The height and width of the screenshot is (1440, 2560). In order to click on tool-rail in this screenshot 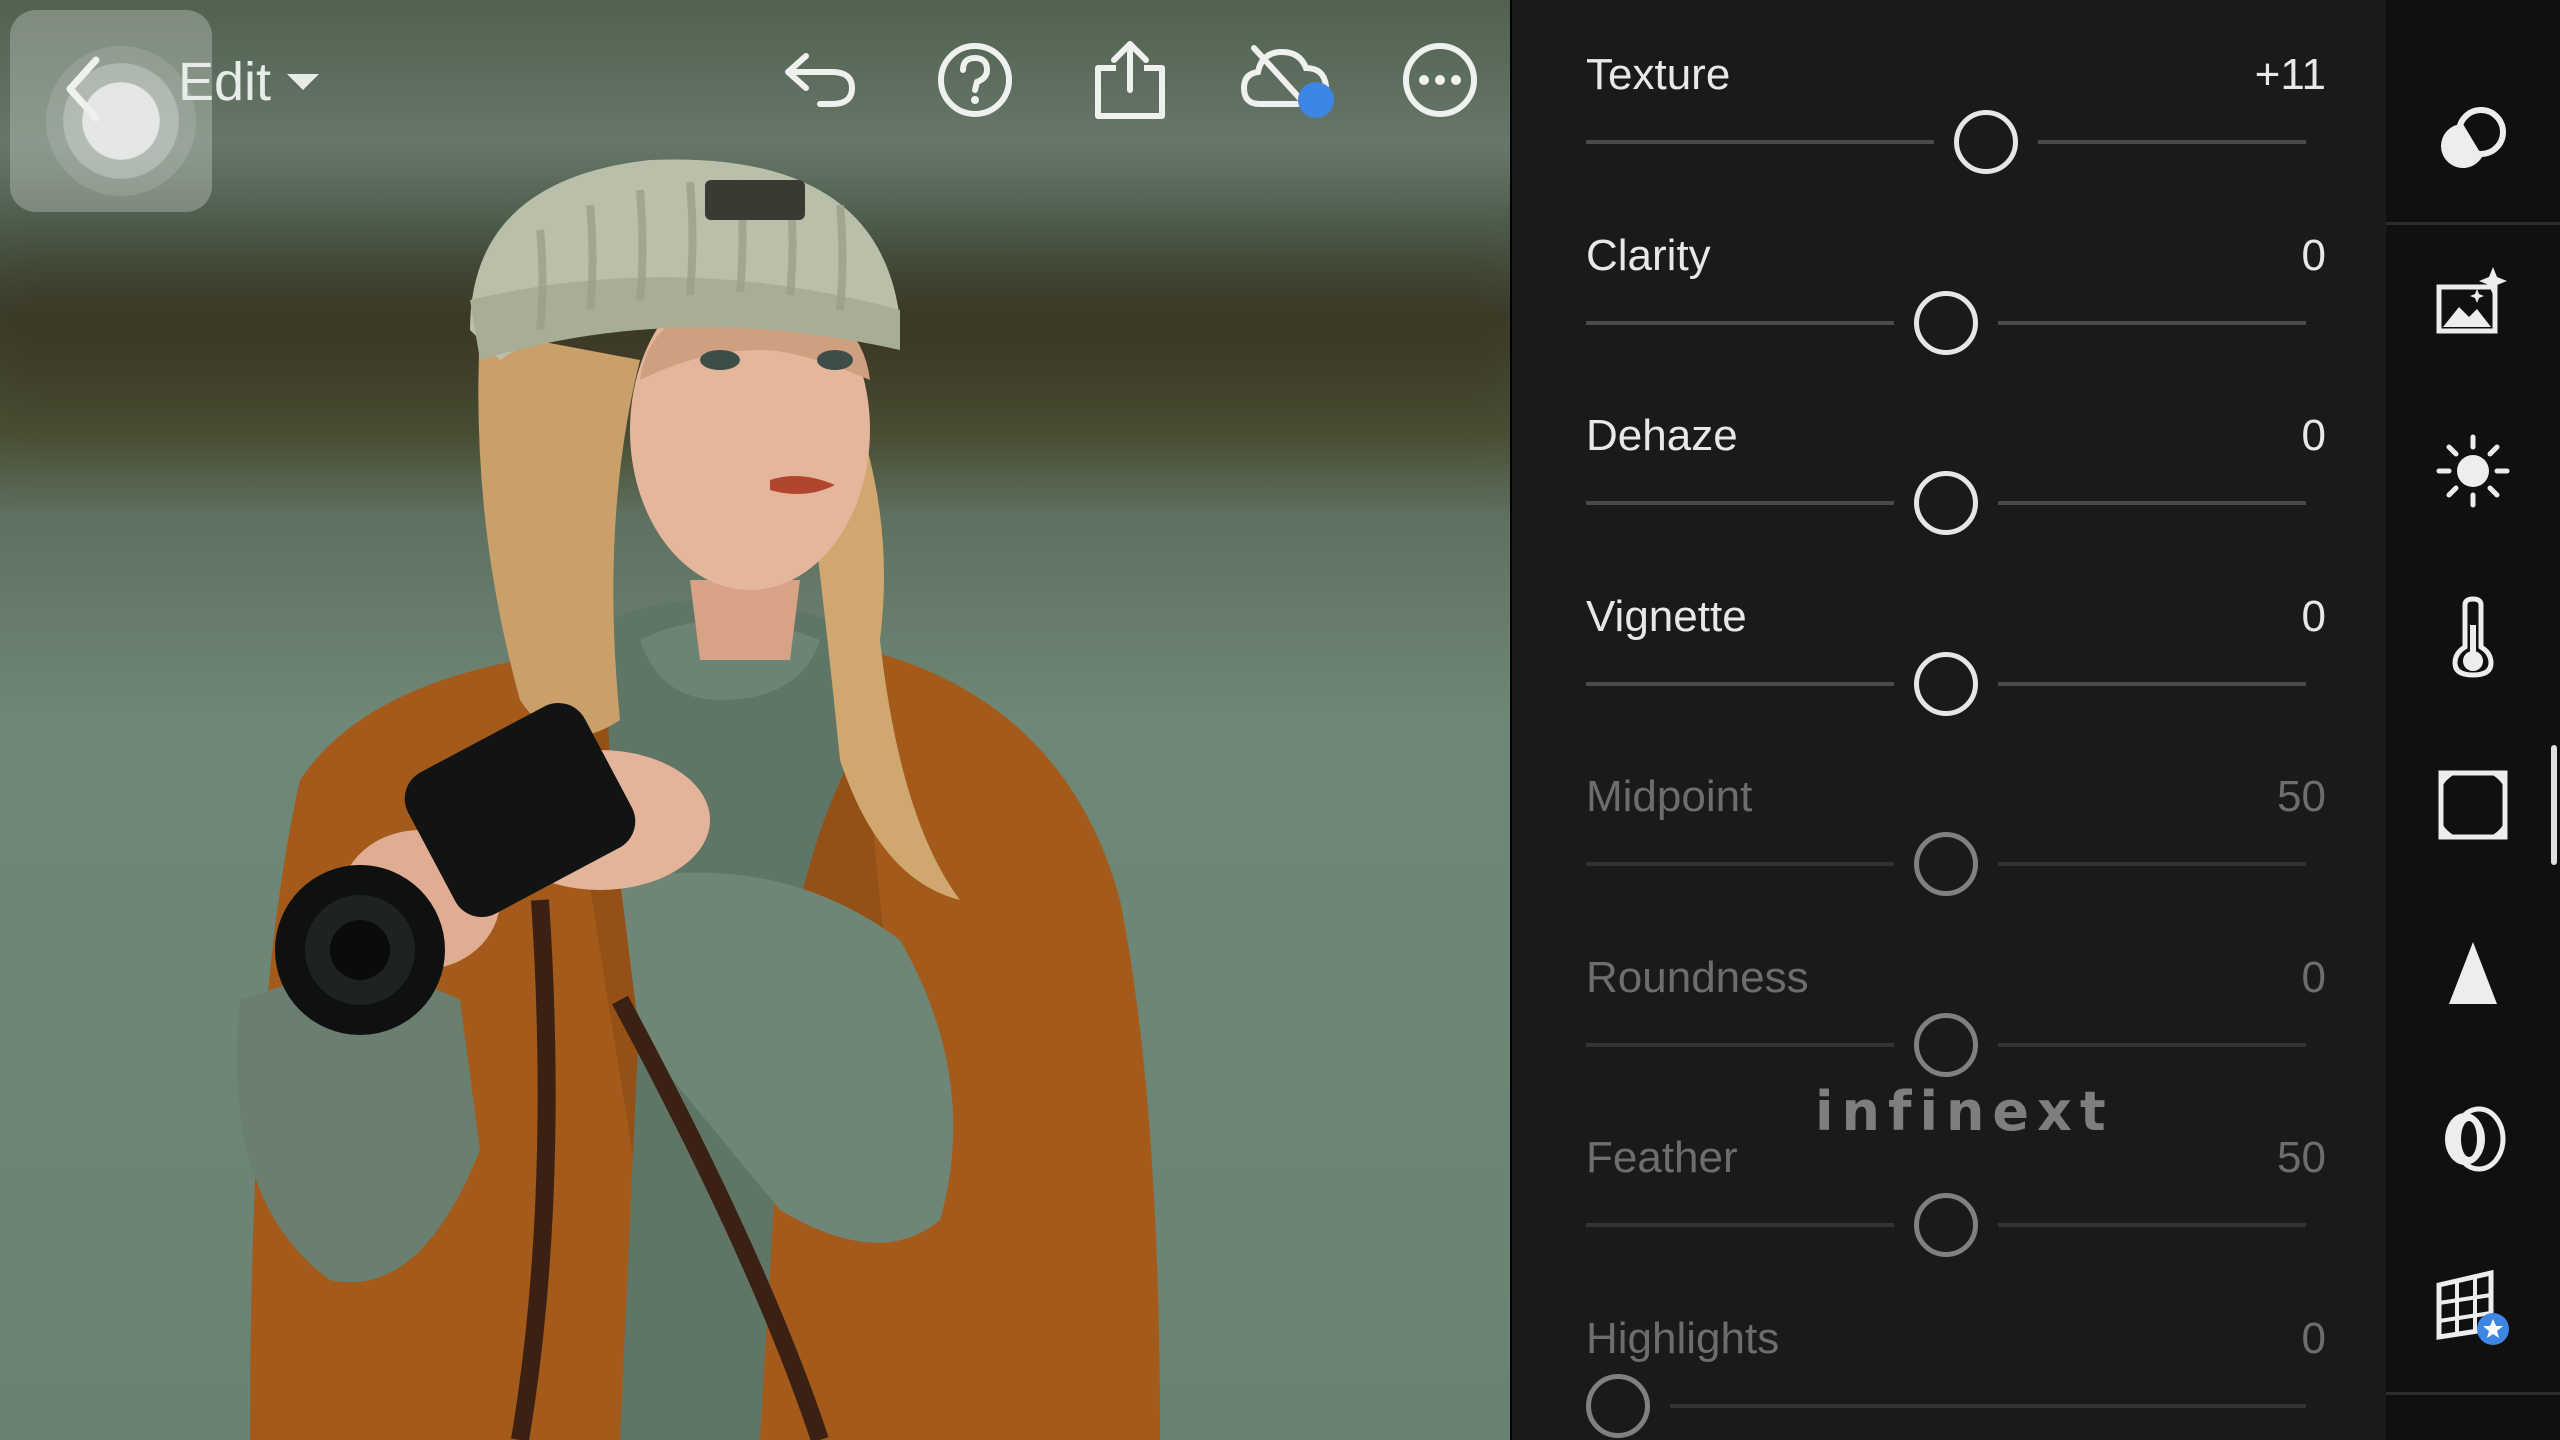, I will do `click(2473, 720)`.